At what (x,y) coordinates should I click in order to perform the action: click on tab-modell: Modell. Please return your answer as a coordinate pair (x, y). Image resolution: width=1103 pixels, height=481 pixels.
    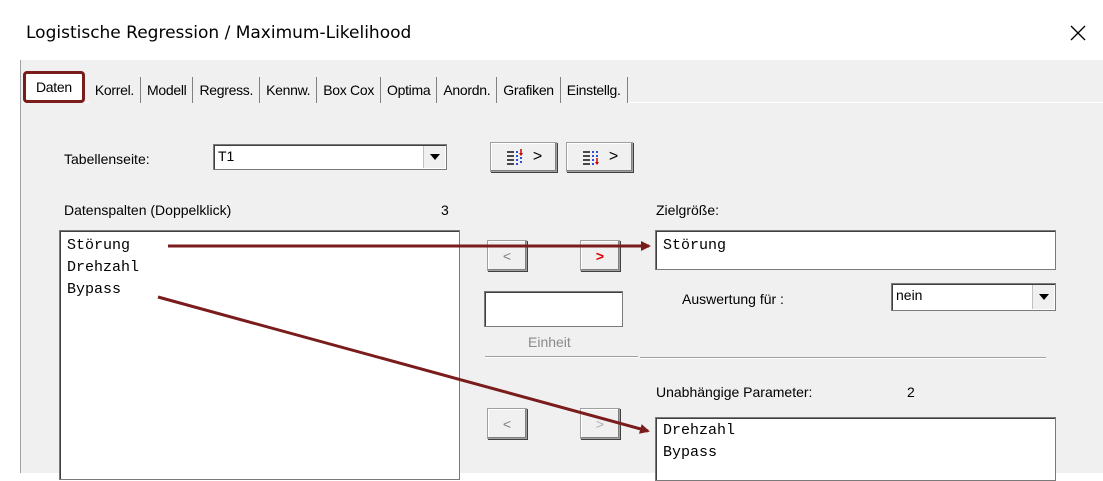
    Looking at the image, I should click on (167, 90).